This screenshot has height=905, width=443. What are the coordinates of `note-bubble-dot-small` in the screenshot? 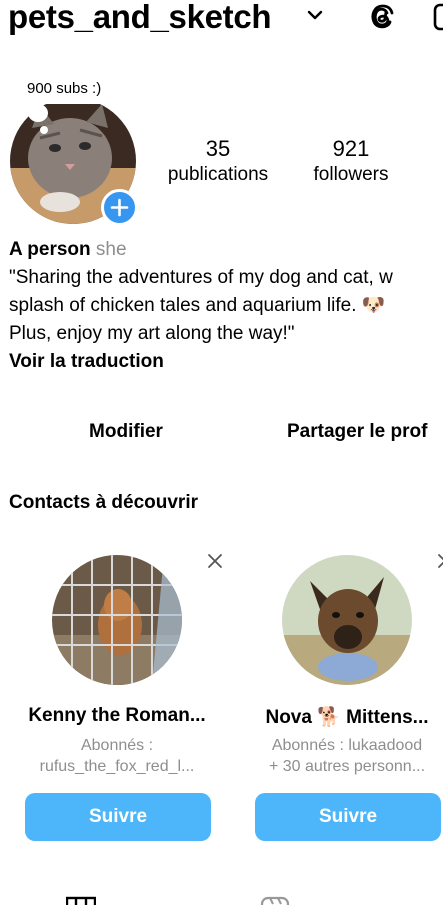 It's located at (44, 130).